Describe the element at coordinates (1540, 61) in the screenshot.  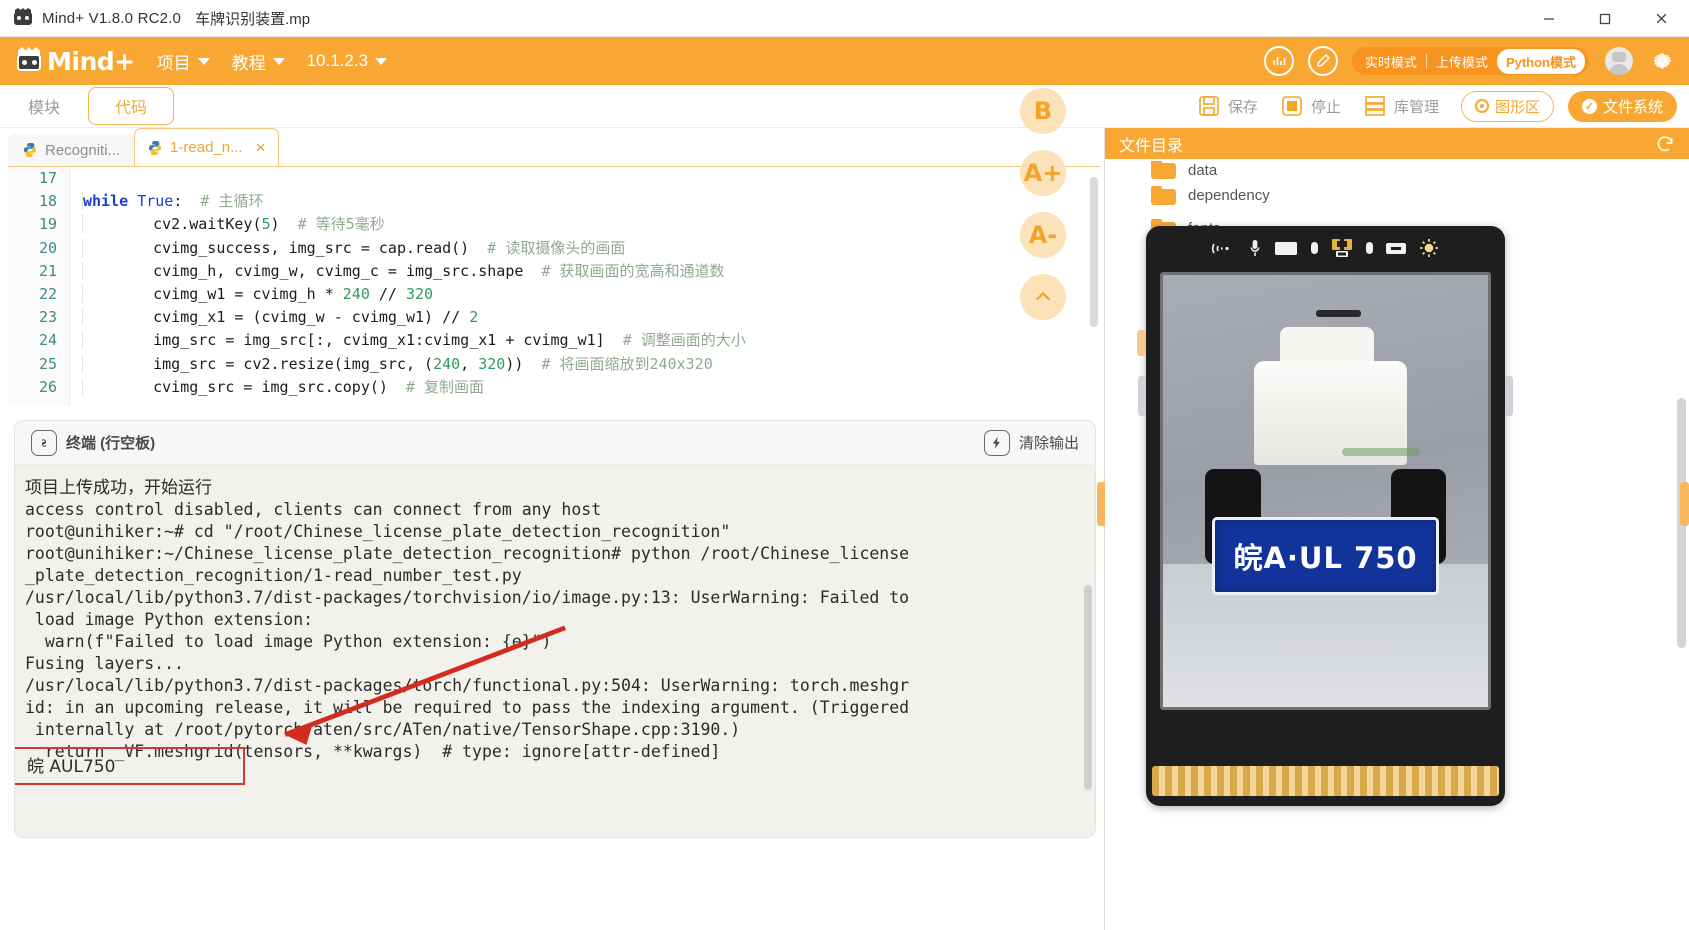
I see `mode-python: Python模式` at that location.